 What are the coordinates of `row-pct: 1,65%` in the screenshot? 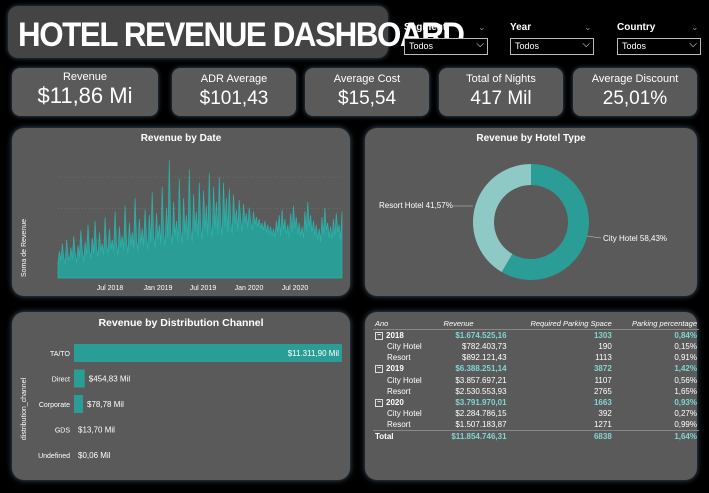 It's located at (656, 391).